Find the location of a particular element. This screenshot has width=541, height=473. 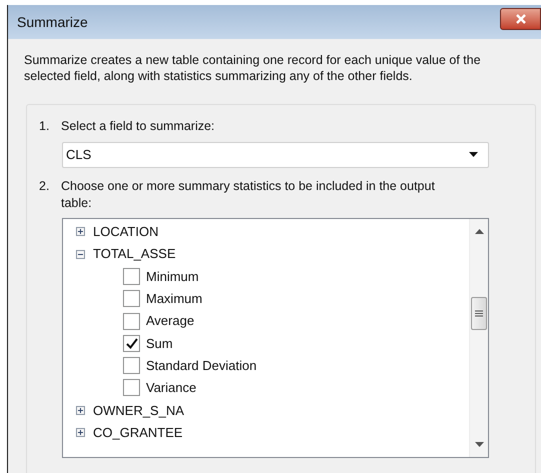

scrollbar-thumb is located at coordinates (479, 313).